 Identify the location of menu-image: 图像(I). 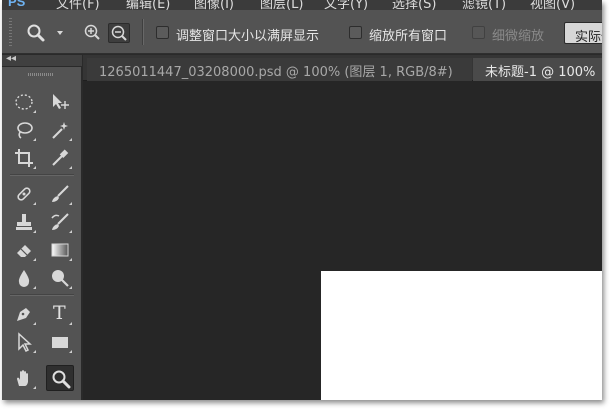
(214, 5).